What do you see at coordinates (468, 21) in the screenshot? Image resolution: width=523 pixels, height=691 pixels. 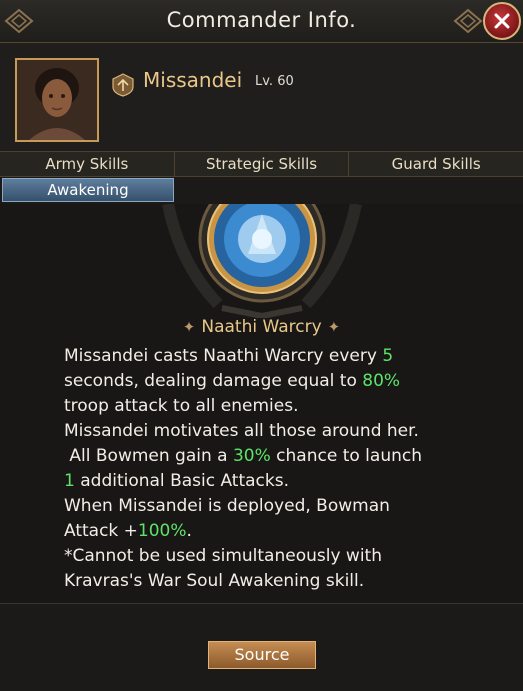 I see `header-ornament-icon` at bounding box center [468, 21].